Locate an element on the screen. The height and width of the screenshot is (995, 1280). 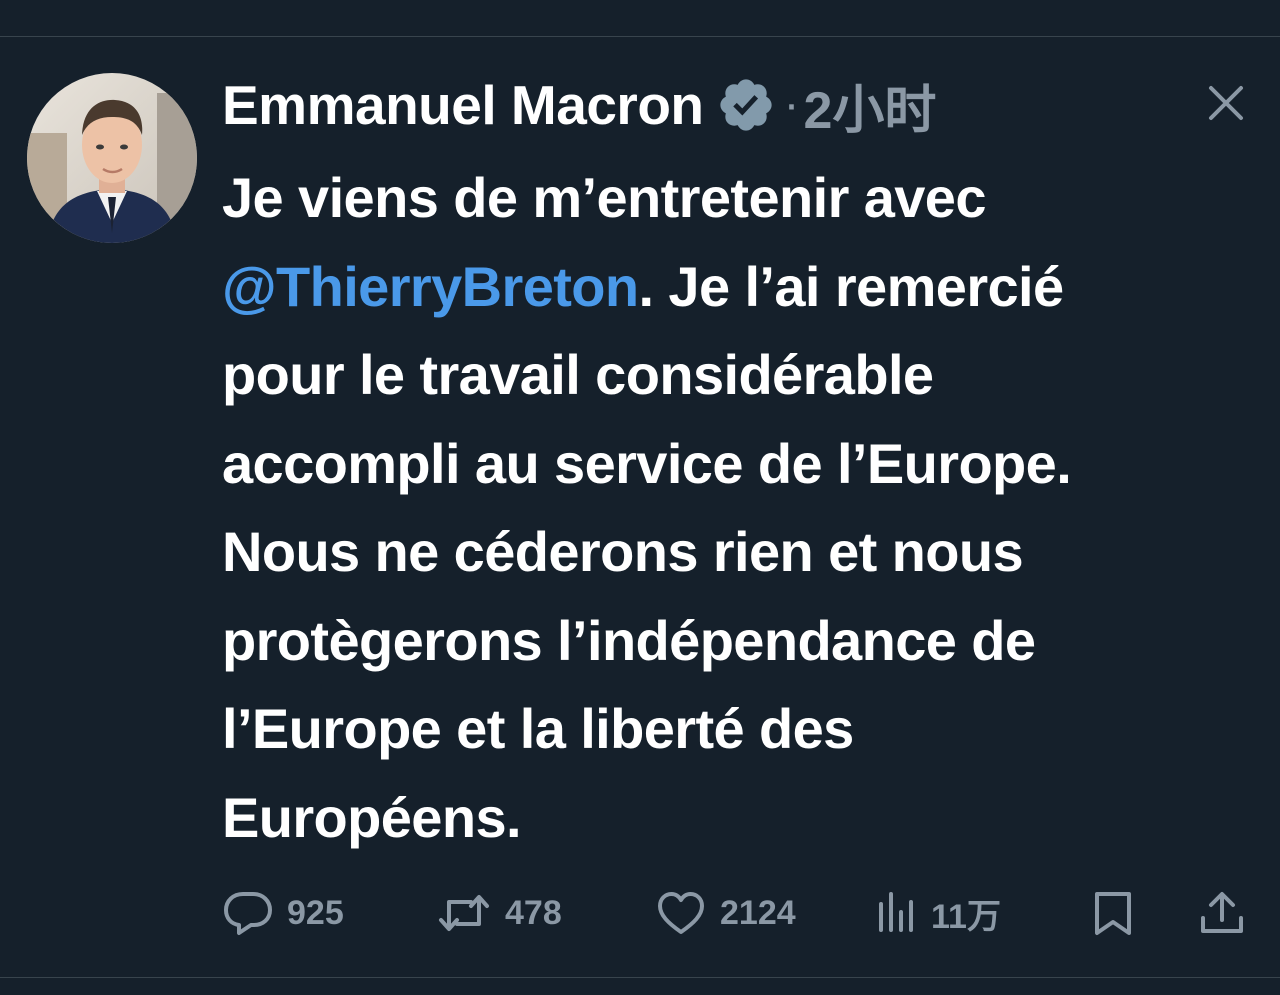
bookmark-icon is located at coordinates (1113, 913).